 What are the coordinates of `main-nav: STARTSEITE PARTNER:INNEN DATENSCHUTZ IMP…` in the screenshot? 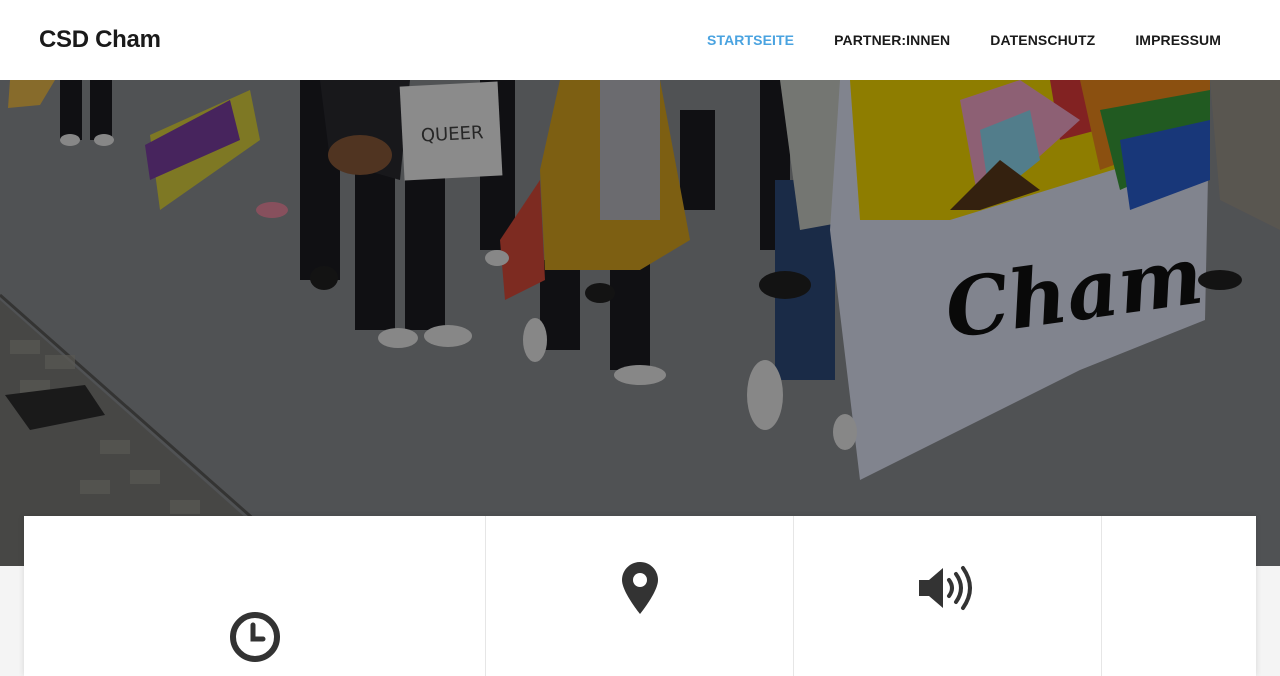 It's located at (944, 40).